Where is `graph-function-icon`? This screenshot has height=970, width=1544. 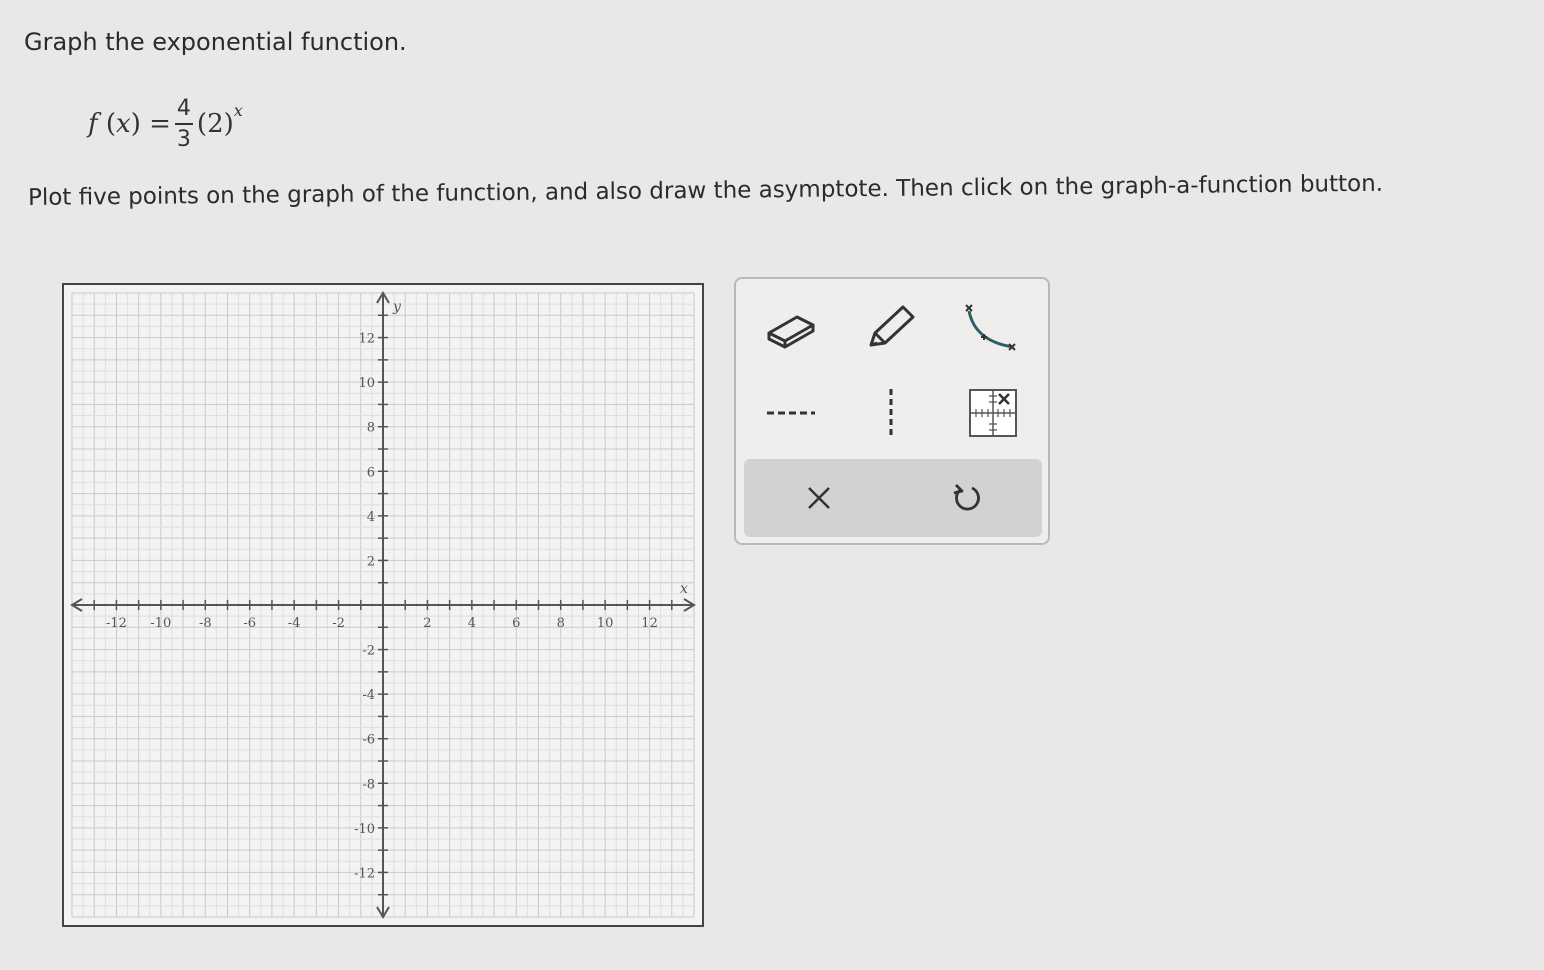
graph-function-icon is located at coordinates (993, 413).